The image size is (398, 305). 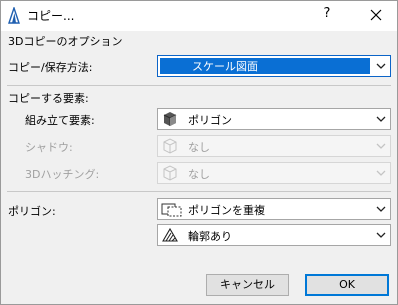 What do you see at coordinates (170, 234) in the screenshot?
I see `outline-hatch-icon` at bounding box center [170, 234].